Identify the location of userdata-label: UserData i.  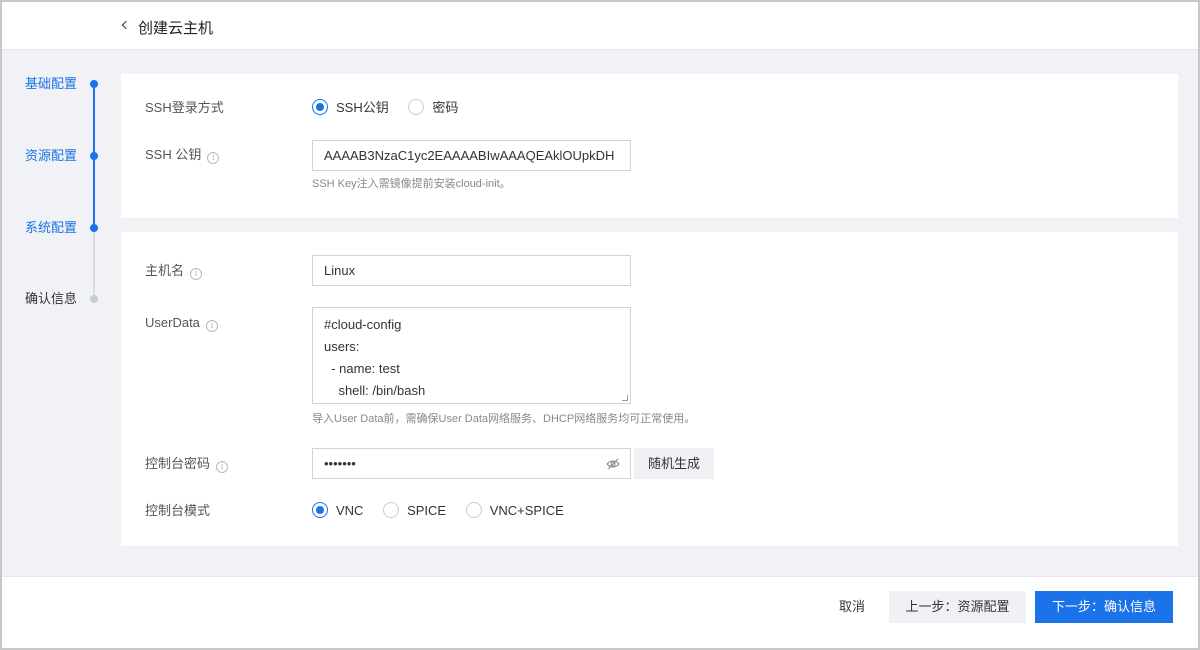
(181, 323).